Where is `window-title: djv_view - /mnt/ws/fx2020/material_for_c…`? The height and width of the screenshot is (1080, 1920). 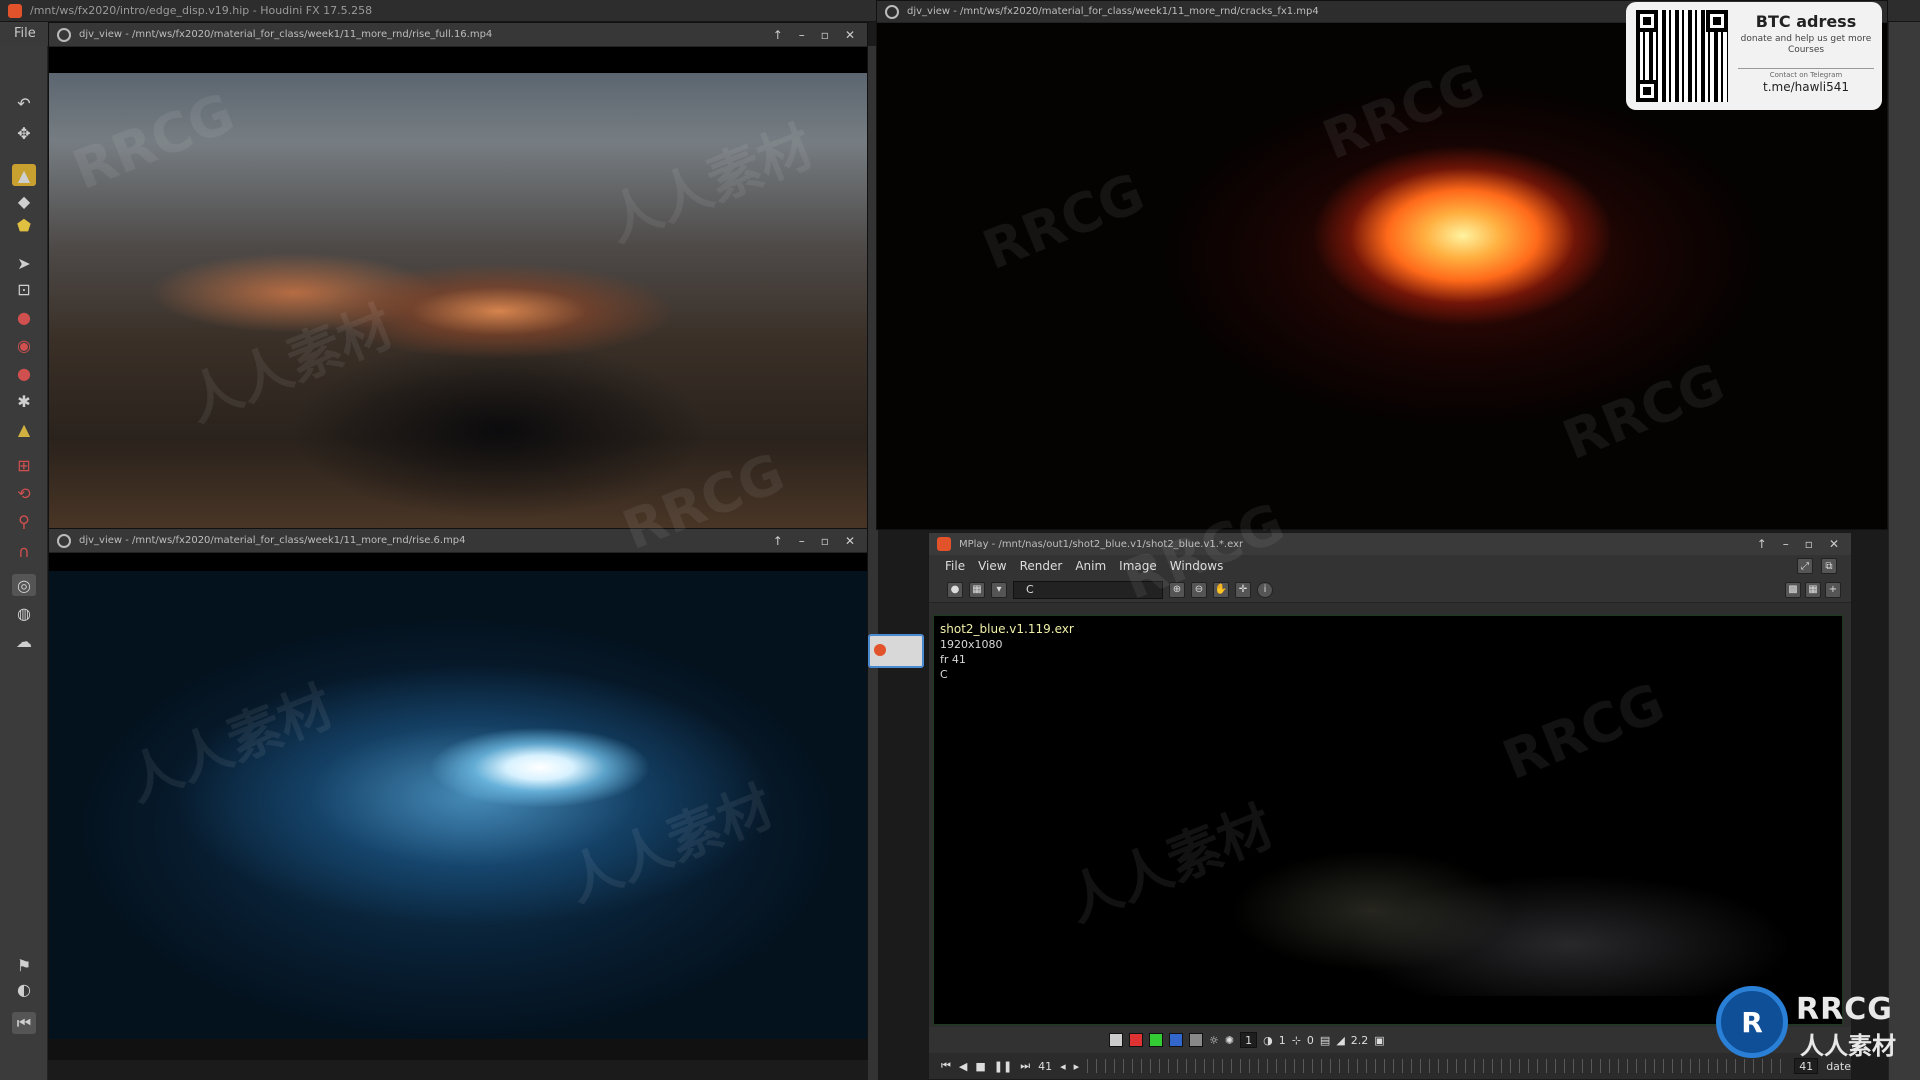
window-title: djv_view - /mnt/ws/fx2020/material_for_c… is located at coordinates (272, 540).